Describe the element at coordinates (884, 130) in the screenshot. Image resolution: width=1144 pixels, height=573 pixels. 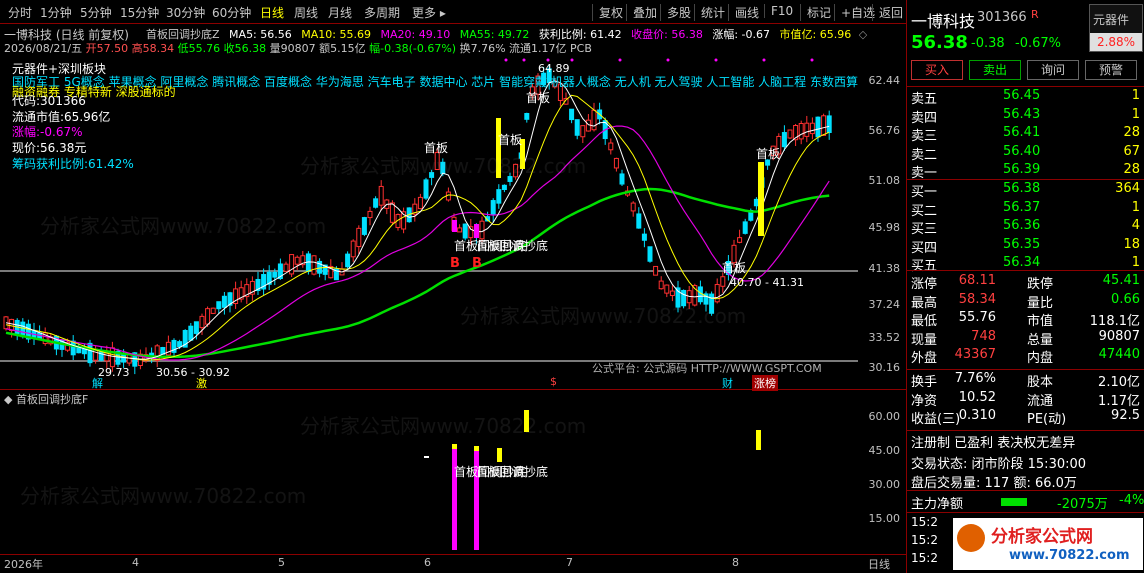
I see `y-tick: 56.76` at that location.